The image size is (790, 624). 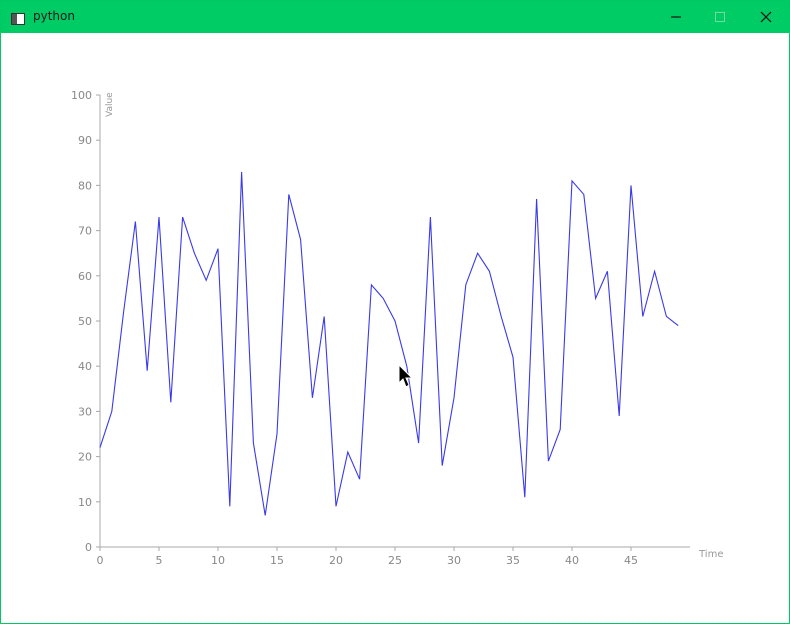 What do you see at coordinates (85, 185) in the screenshot?
I see `y-tick-label: 80` at bounding box center [85, 185].